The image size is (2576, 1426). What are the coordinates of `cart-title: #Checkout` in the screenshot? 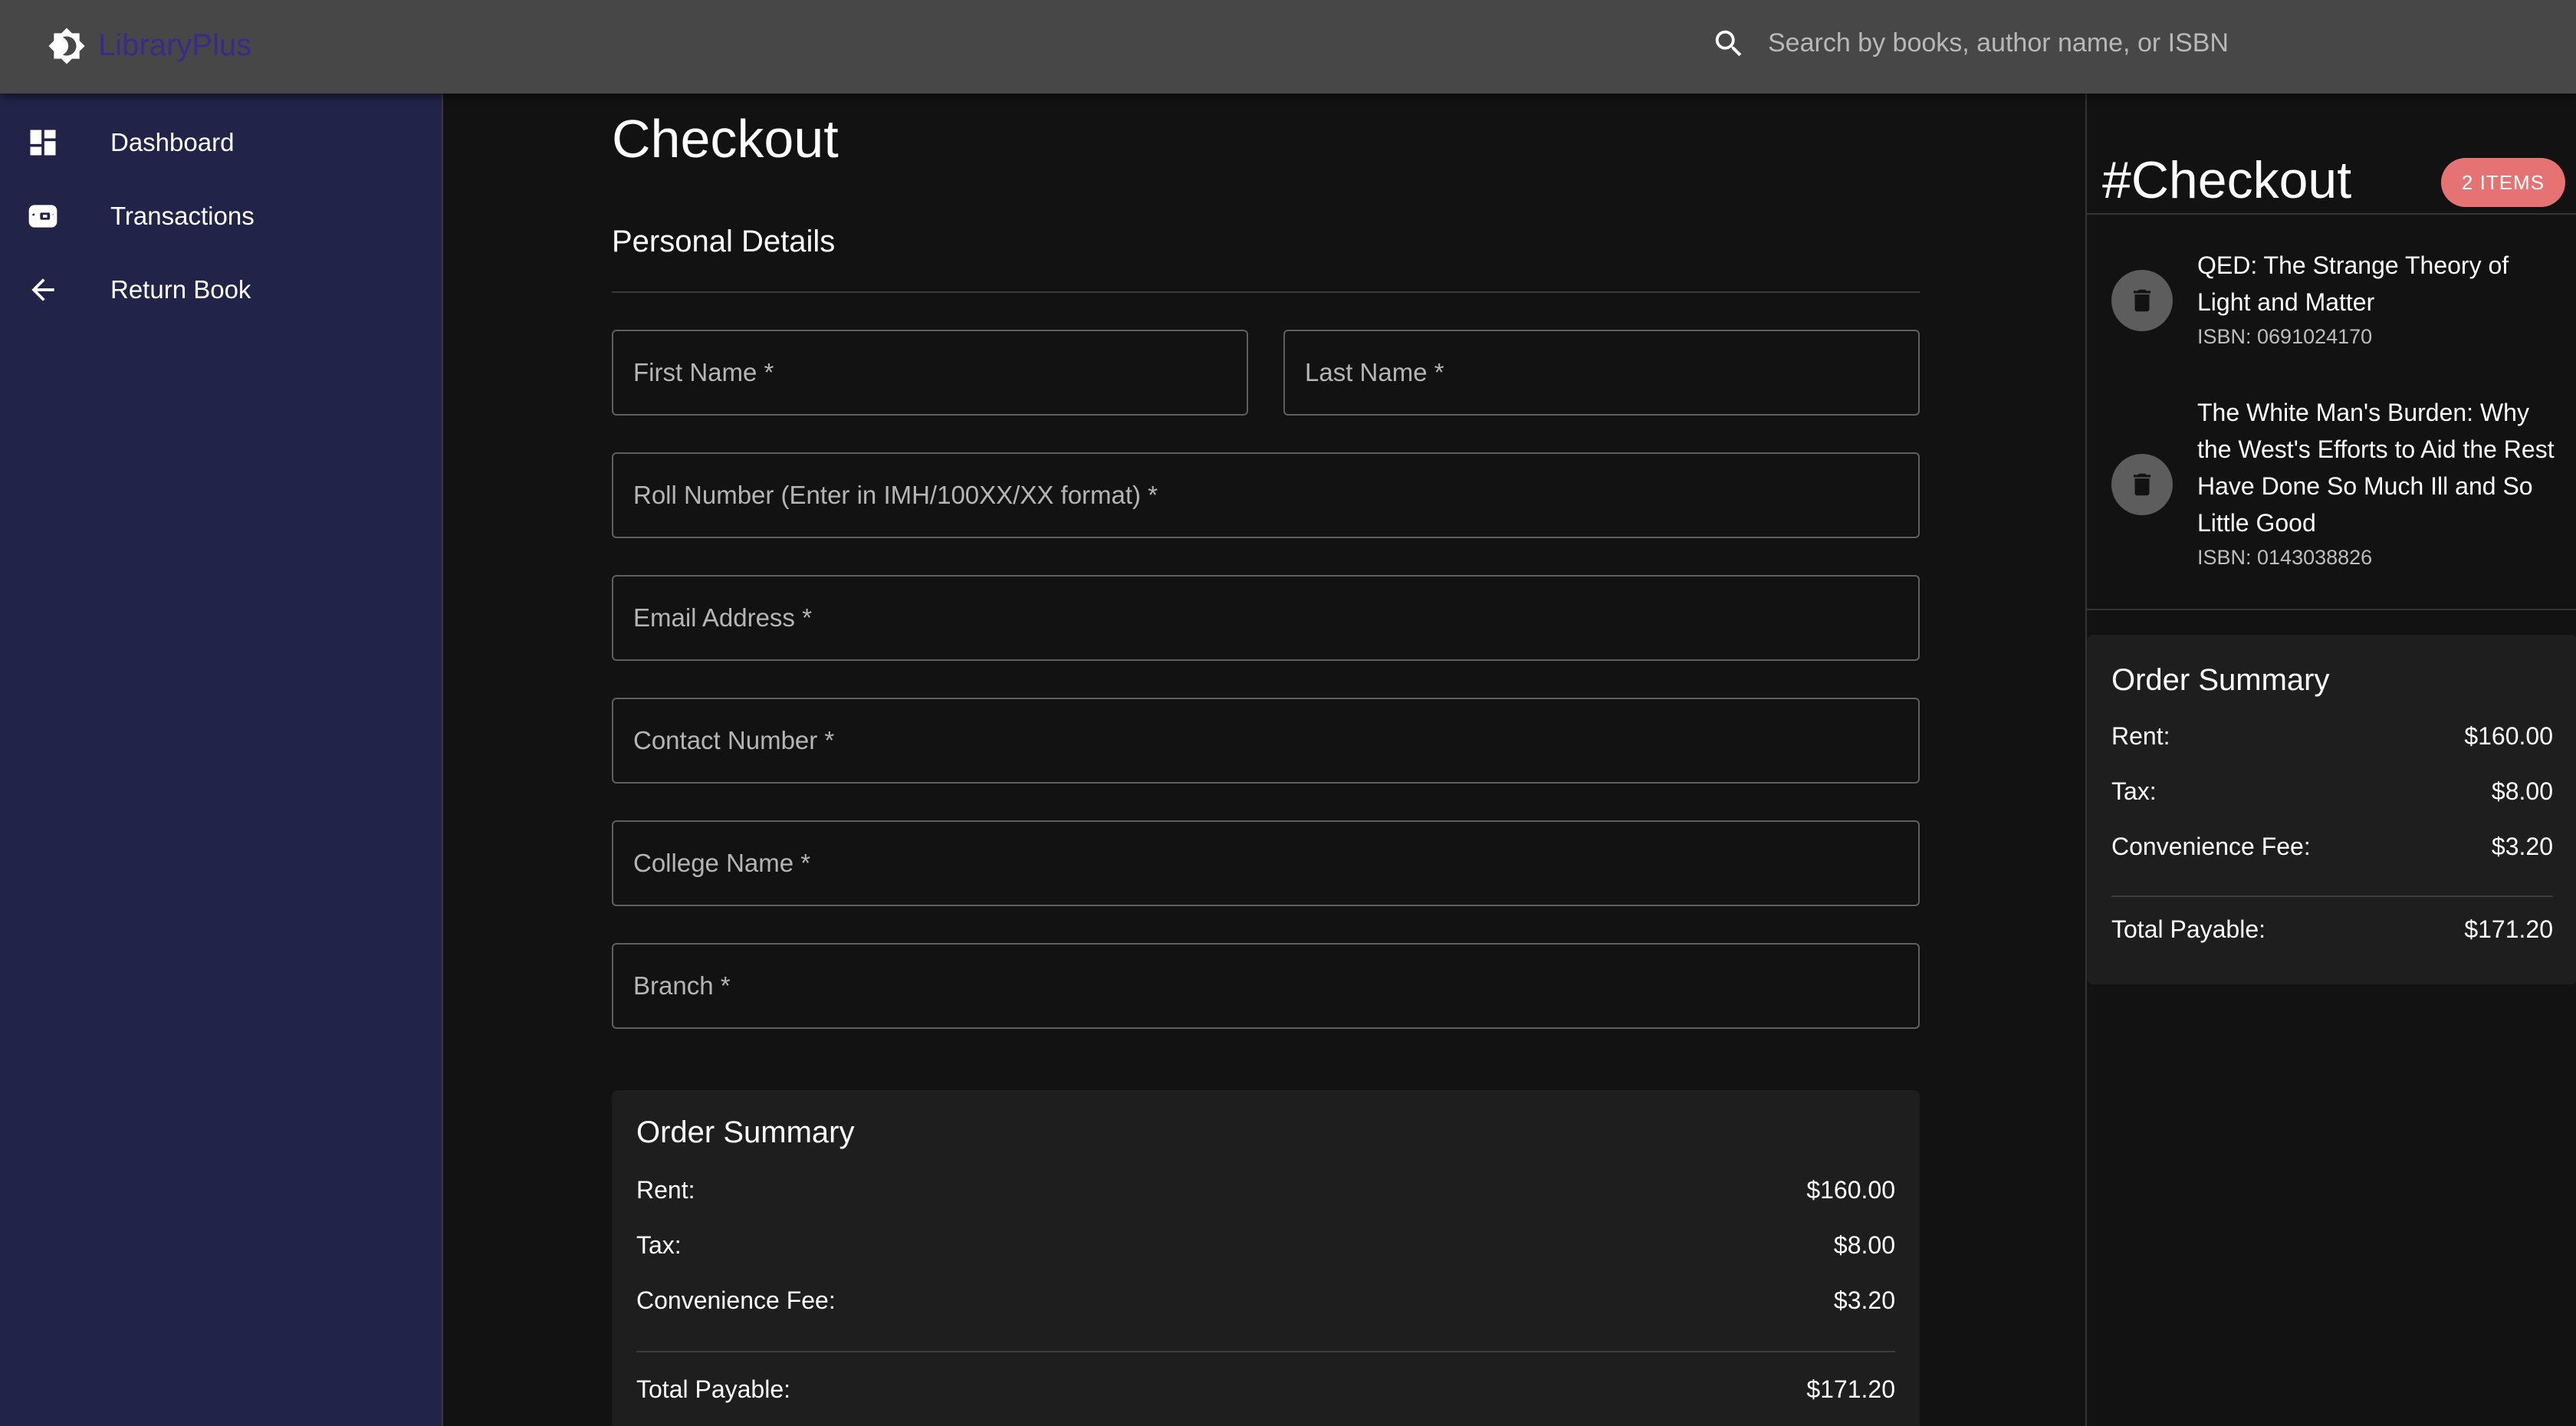 It's located at (2227, 180).